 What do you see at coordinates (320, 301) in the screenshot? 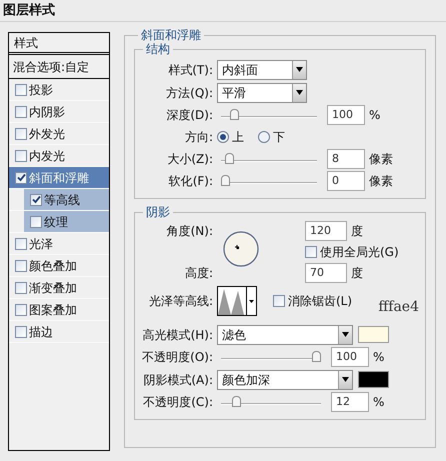
I see `checkbox-label: 消除锯齿(L)` at bounding box center [320, 301].